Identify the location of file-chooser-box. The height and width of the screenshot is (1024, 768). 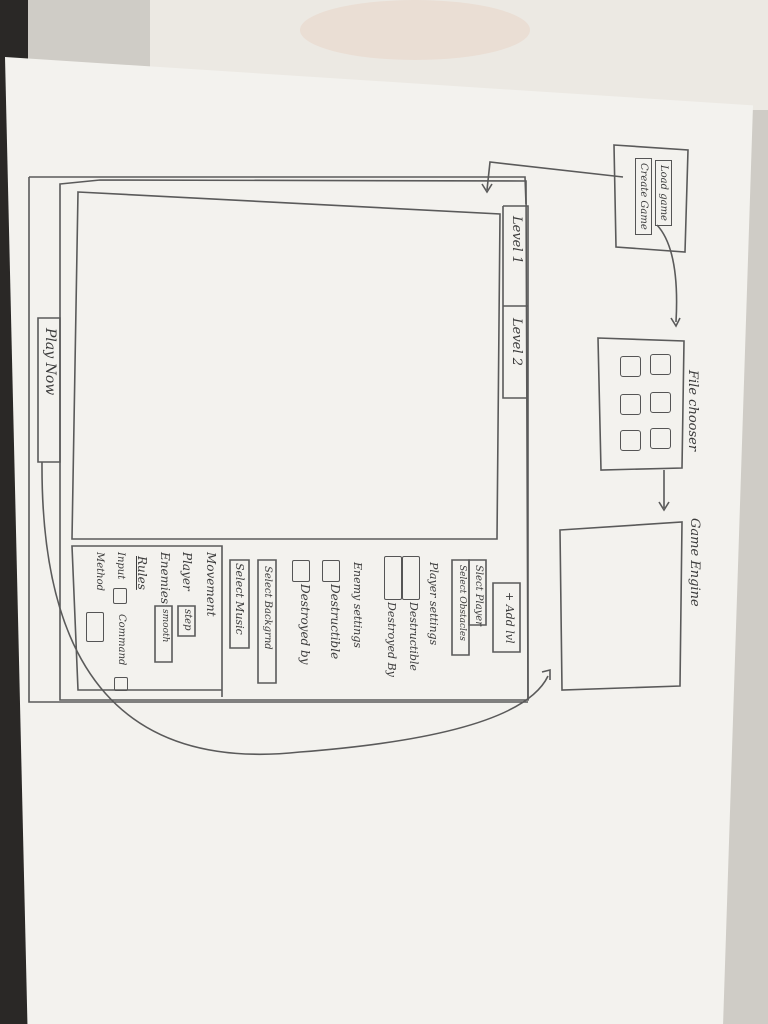
(641, 404).